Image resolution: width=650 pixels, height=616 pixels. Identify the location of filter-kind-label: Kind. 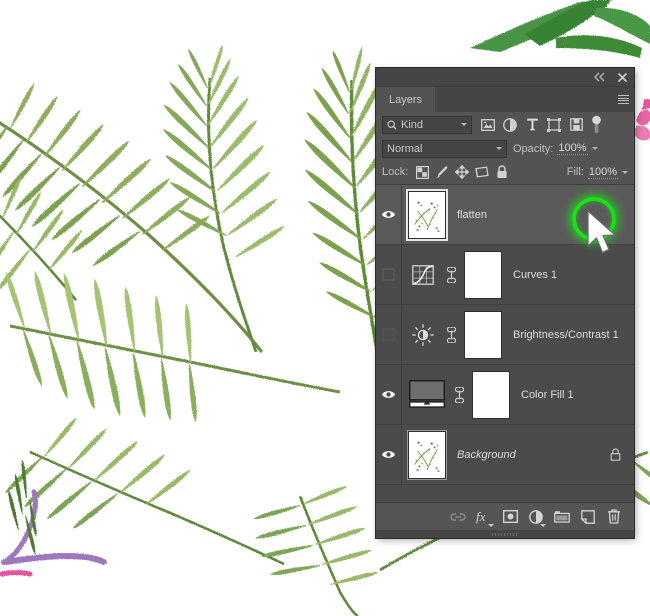
(412, 124).